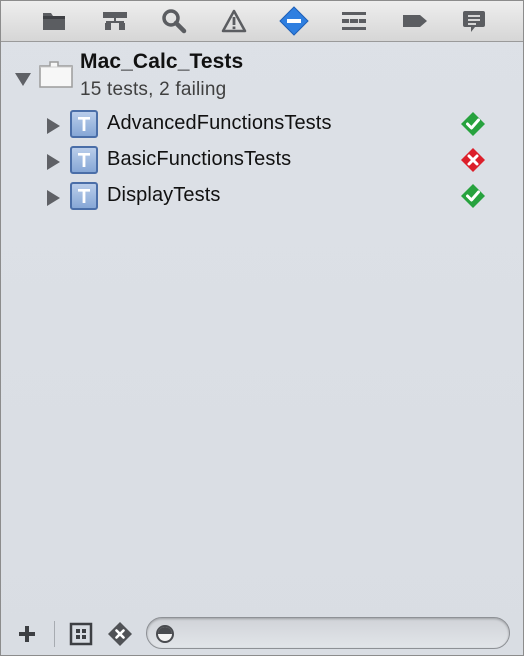  I want to click on bundle-icon, so click(56, 74).